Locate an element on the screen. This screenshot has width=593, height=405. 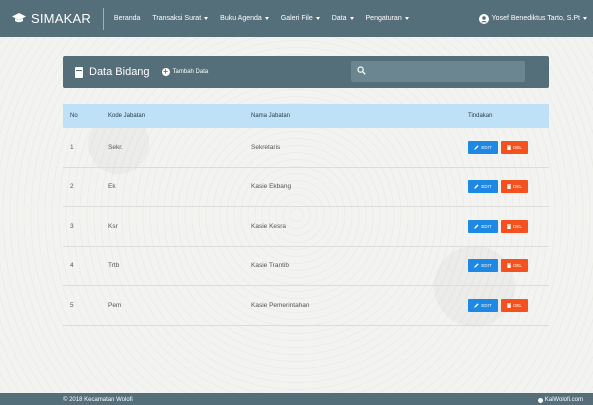
table-header: No Kode Jabatan Nama Jabatan Tindakan is located at coordinates (306, 116).